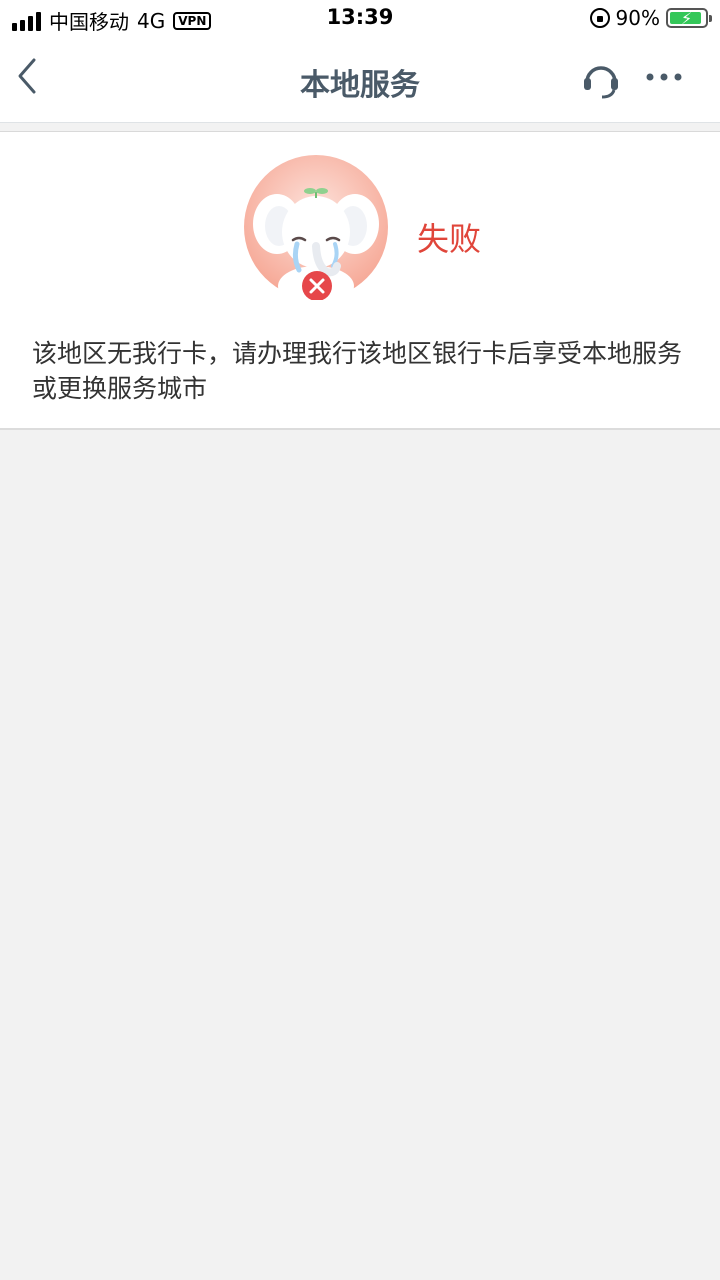 This screenshot has height=1280, width=720. What do you see at coordinates (357, 371) in the screenshot?
I see `result-message: 该地区无我行卡，请办理我行该地区银行卡后享受本地服务或更换服务城市` at bounding box center [357, 371].